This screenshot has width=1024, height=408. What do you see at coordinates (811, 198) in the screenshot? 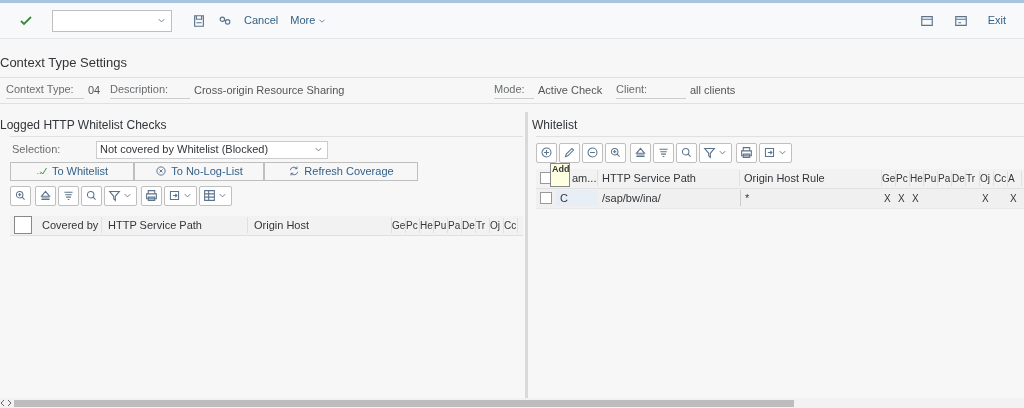
I see `table-cell: *` at bounding box center [811, 198].